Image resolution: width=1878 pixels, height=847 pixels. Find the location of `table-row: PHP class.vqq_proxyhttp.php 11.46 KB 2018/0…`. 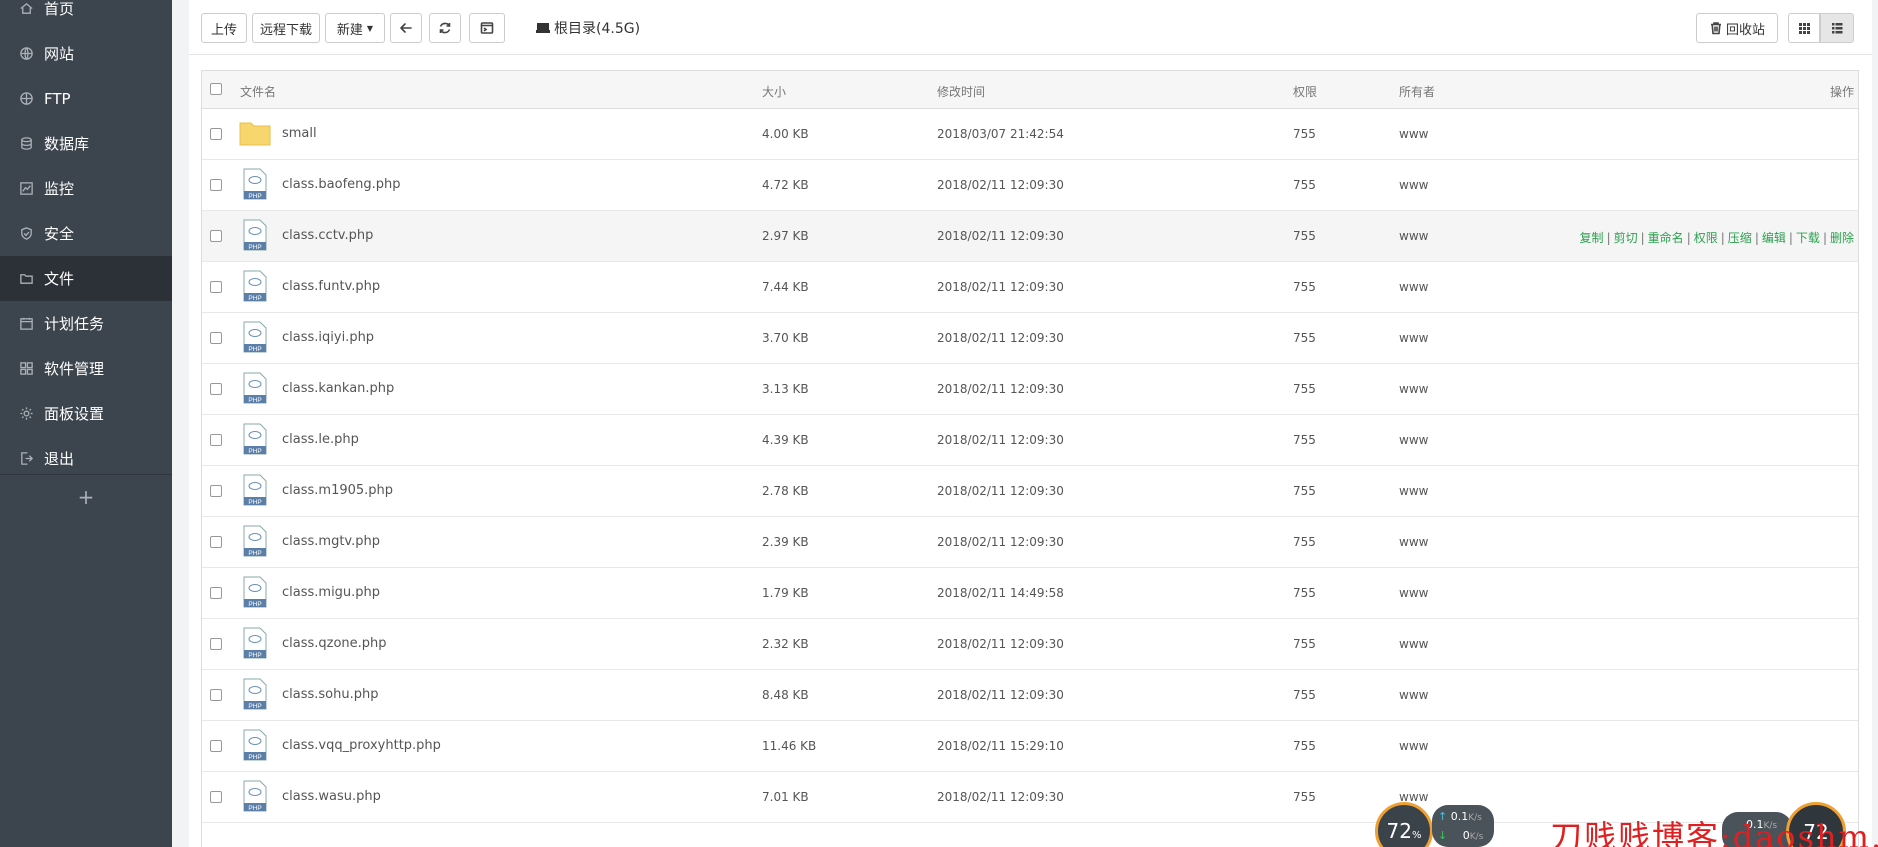

table-row: PHP class.vqq_proxyhttp.php 11.46 KB 2018/0… is located at coordinates (1030, 746).